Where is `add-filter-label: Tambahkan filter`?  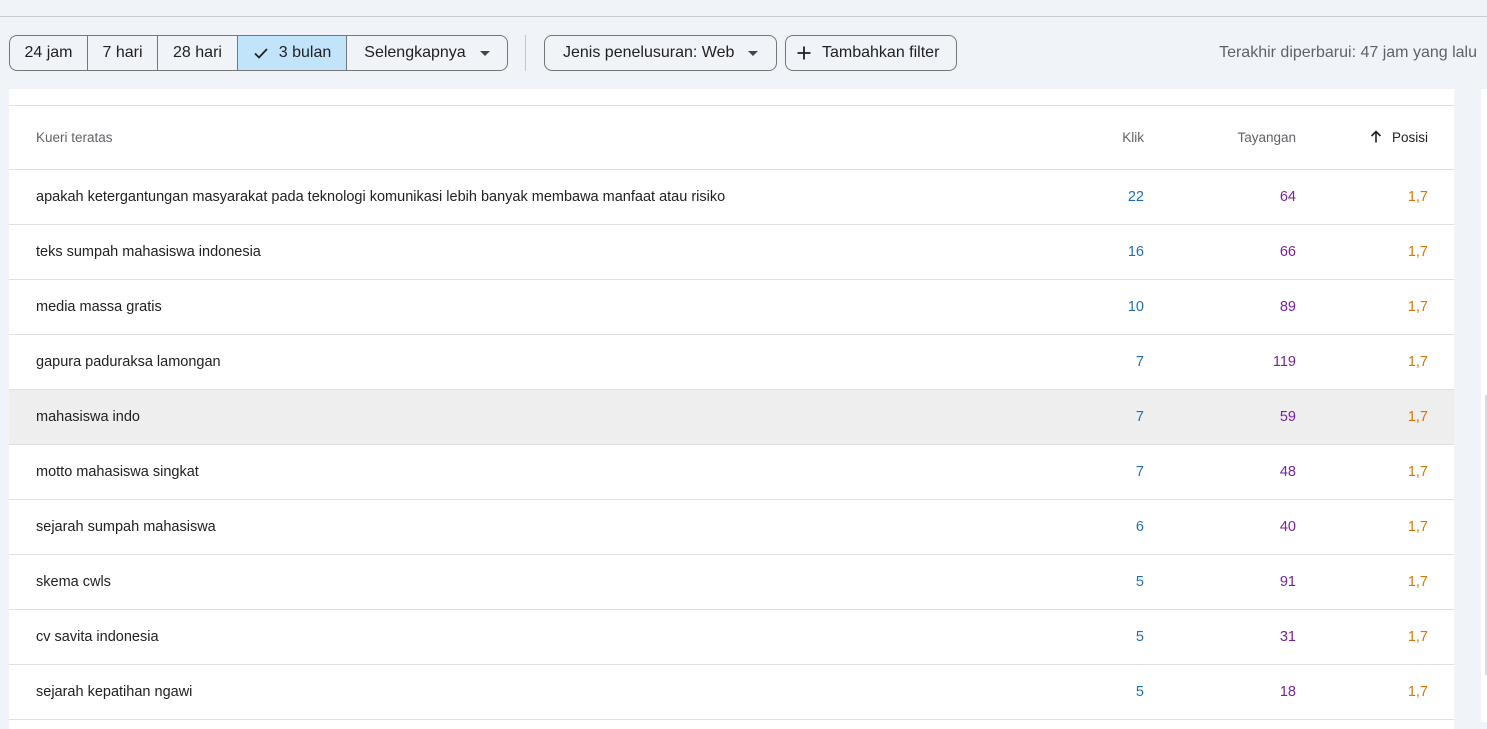 add-filter-label: Tambahkan filter is located at coordinates (881, 52).